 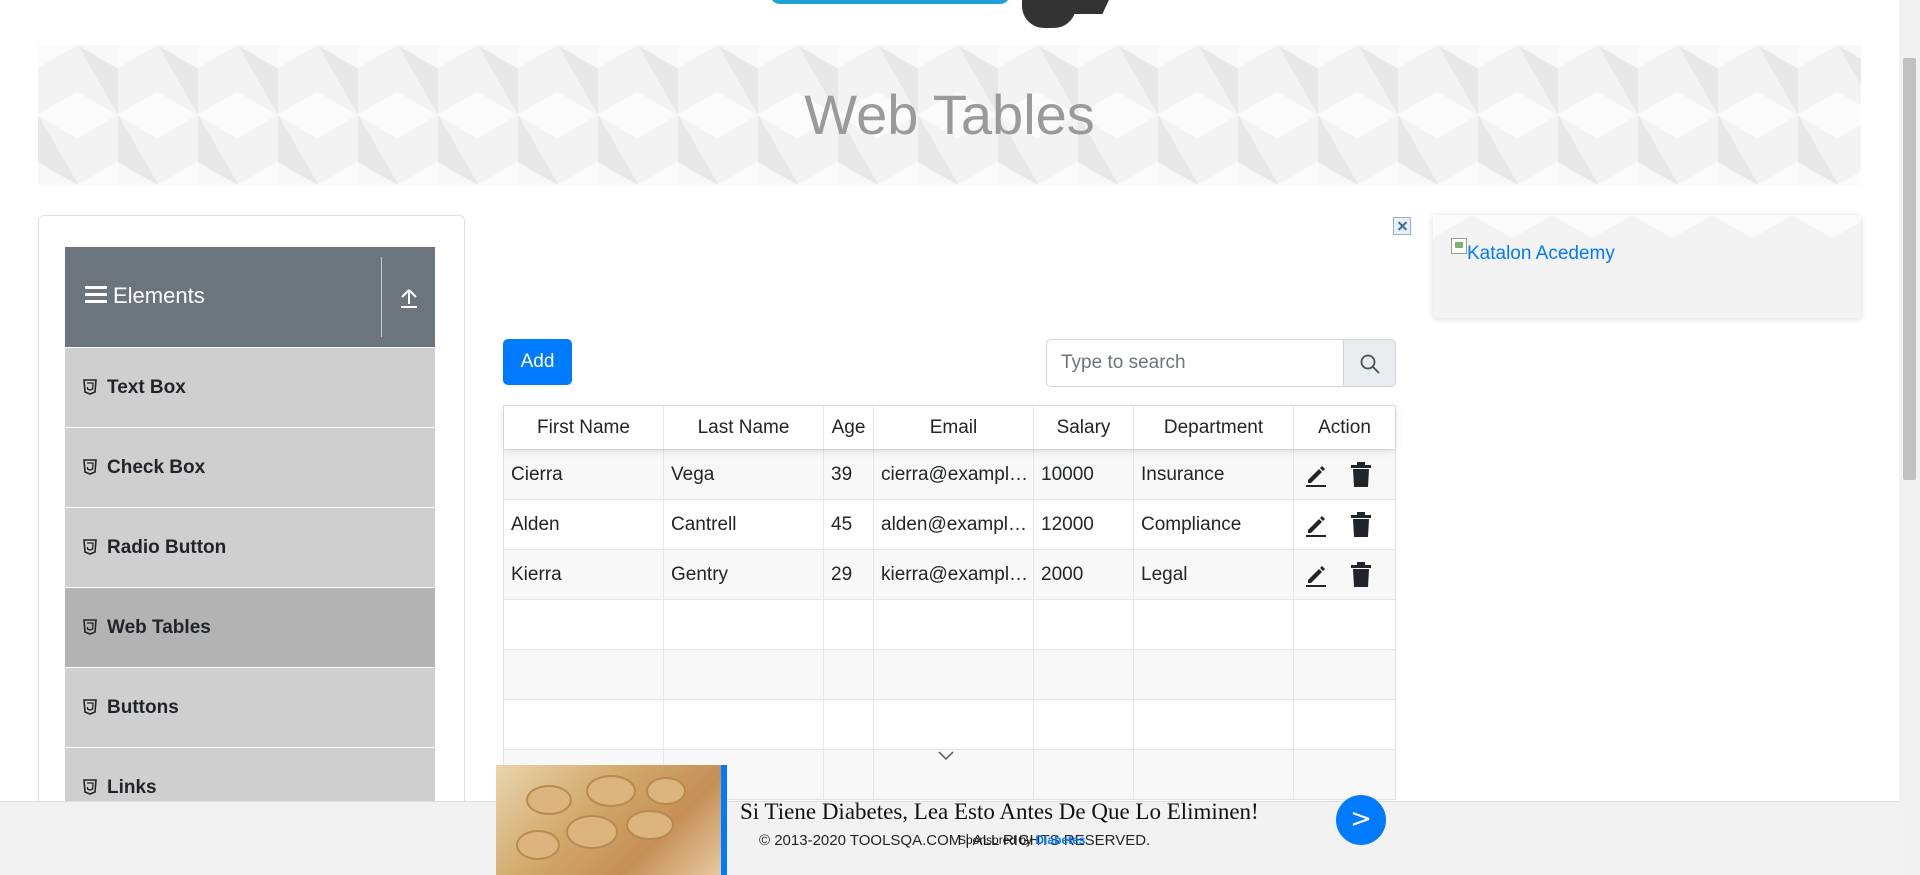 What do you see at coordinates (946, 755) in the screenshot?
I see `chevron-down-icon` at bounding box center [946, 755].